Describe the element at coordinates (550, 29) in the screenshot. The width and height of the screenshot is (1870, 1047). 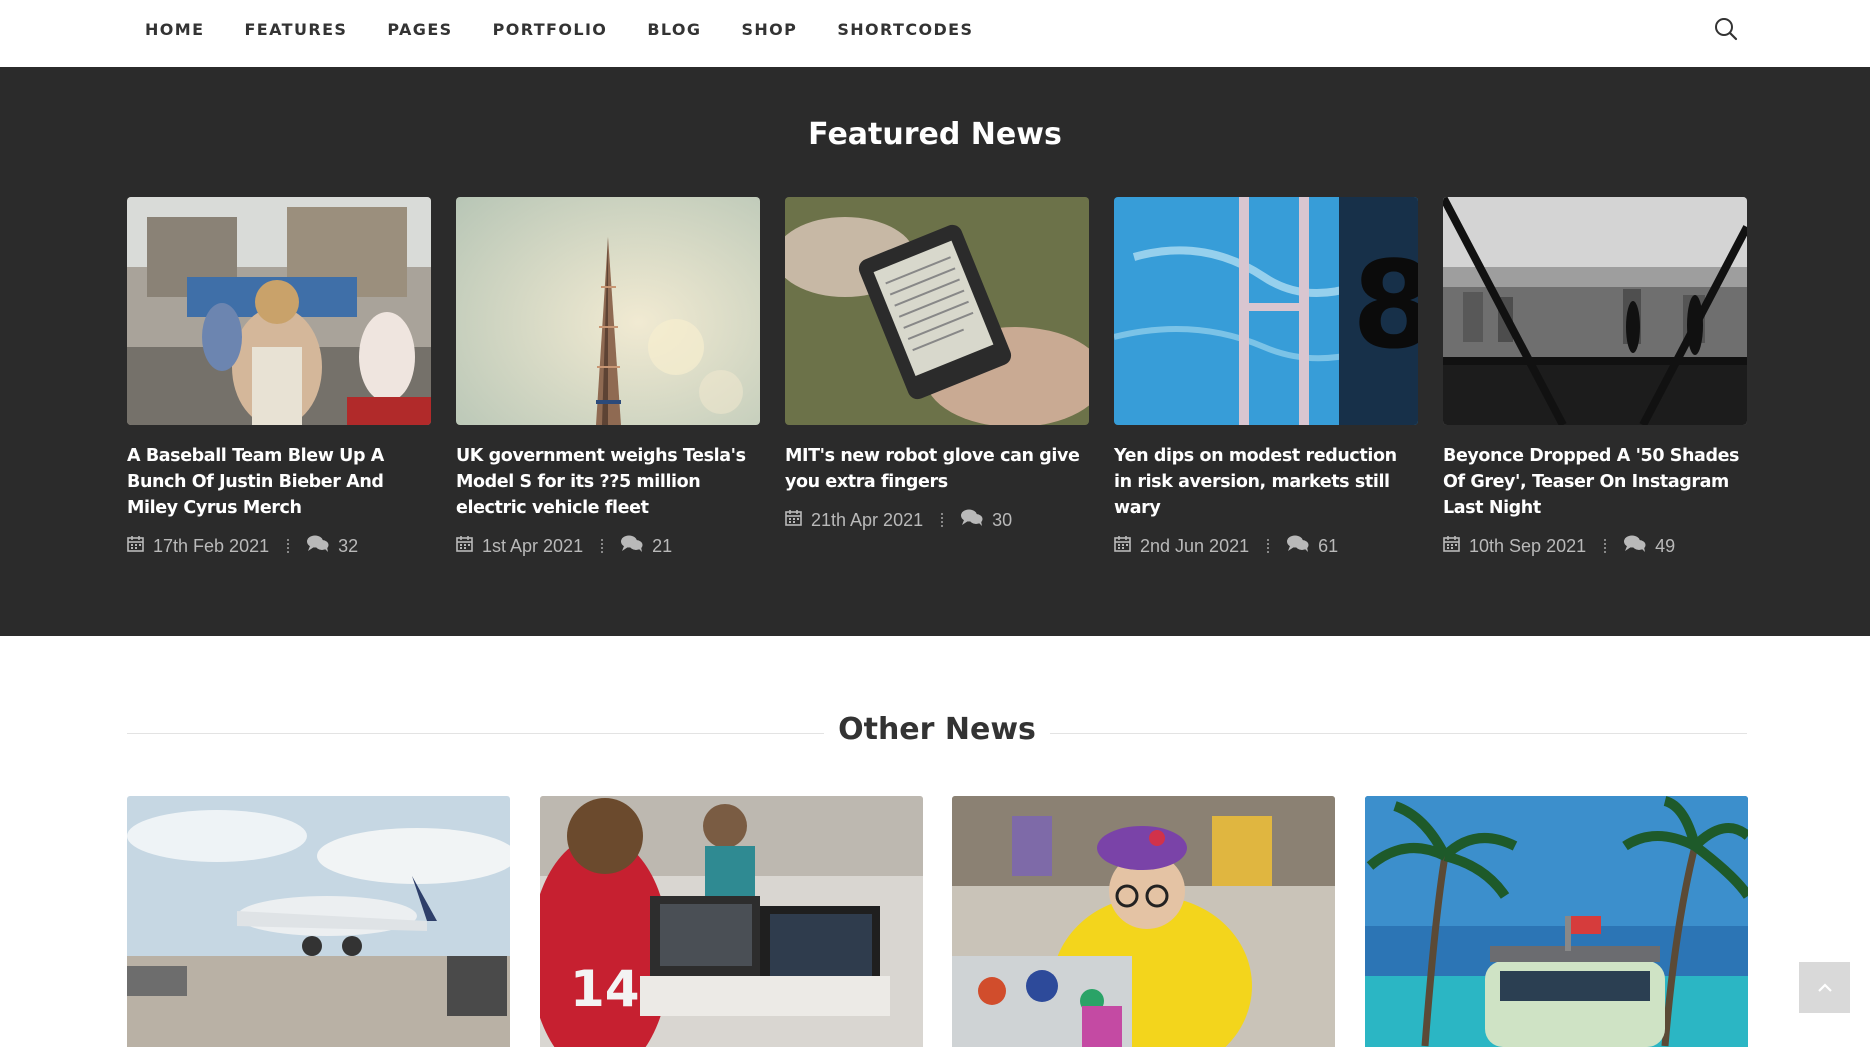
I see `nav-portfolio: PORTFOLIO` at that location.